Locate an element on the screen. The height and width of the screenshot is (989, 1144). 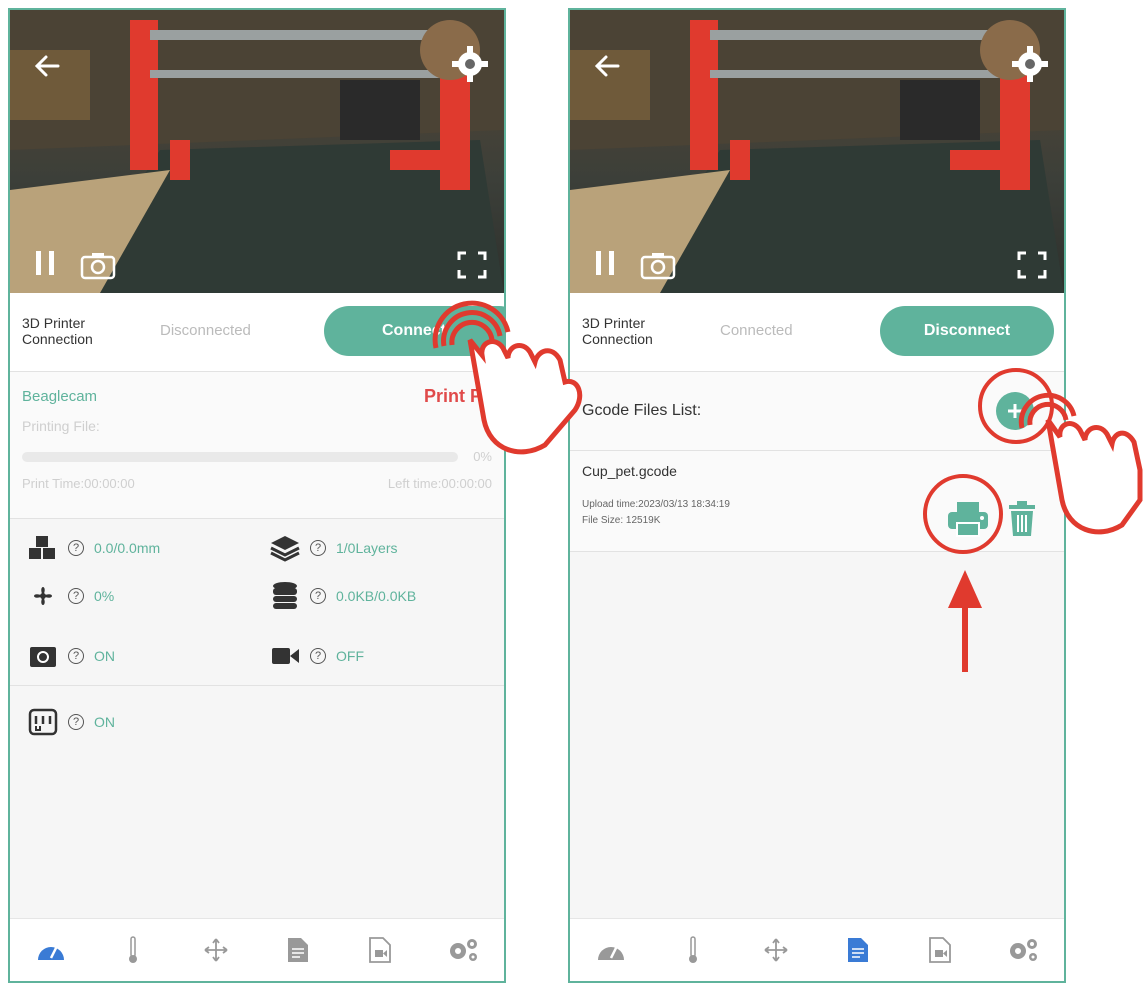
video-camera-icon is located at coordinates (285, 656).